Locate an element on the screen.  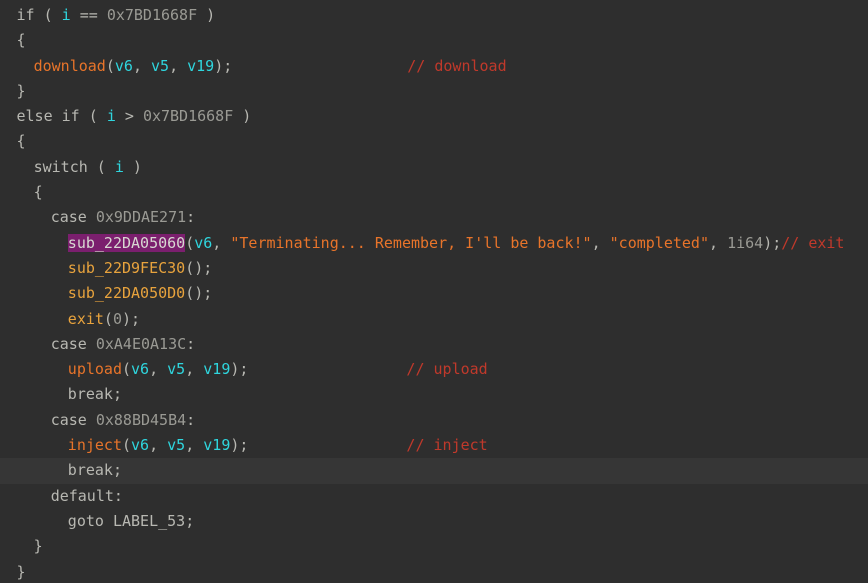
code-line: download(v6, v5, v19);// download is located at coordinates (434, 66).